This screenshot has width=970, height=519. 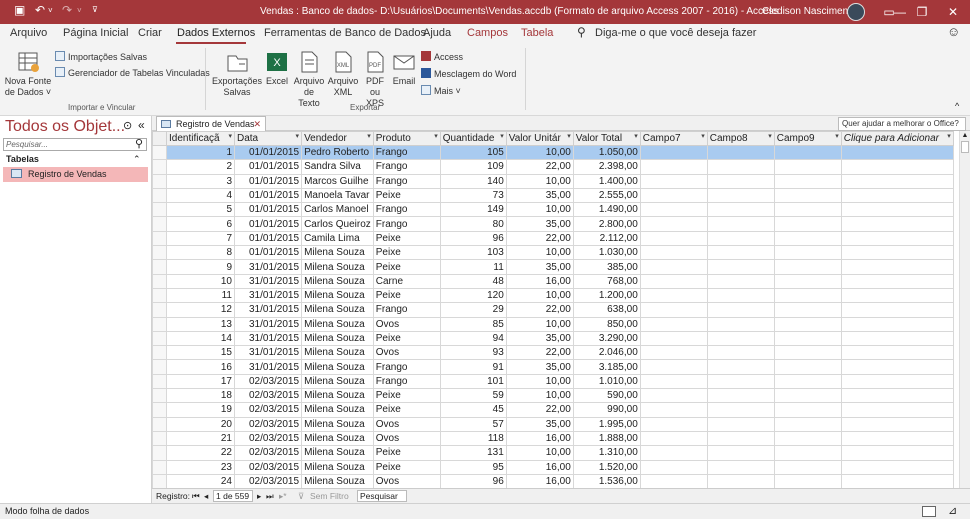 I want to click on table-cell: Milena Souza, so click(x=337, y=367).